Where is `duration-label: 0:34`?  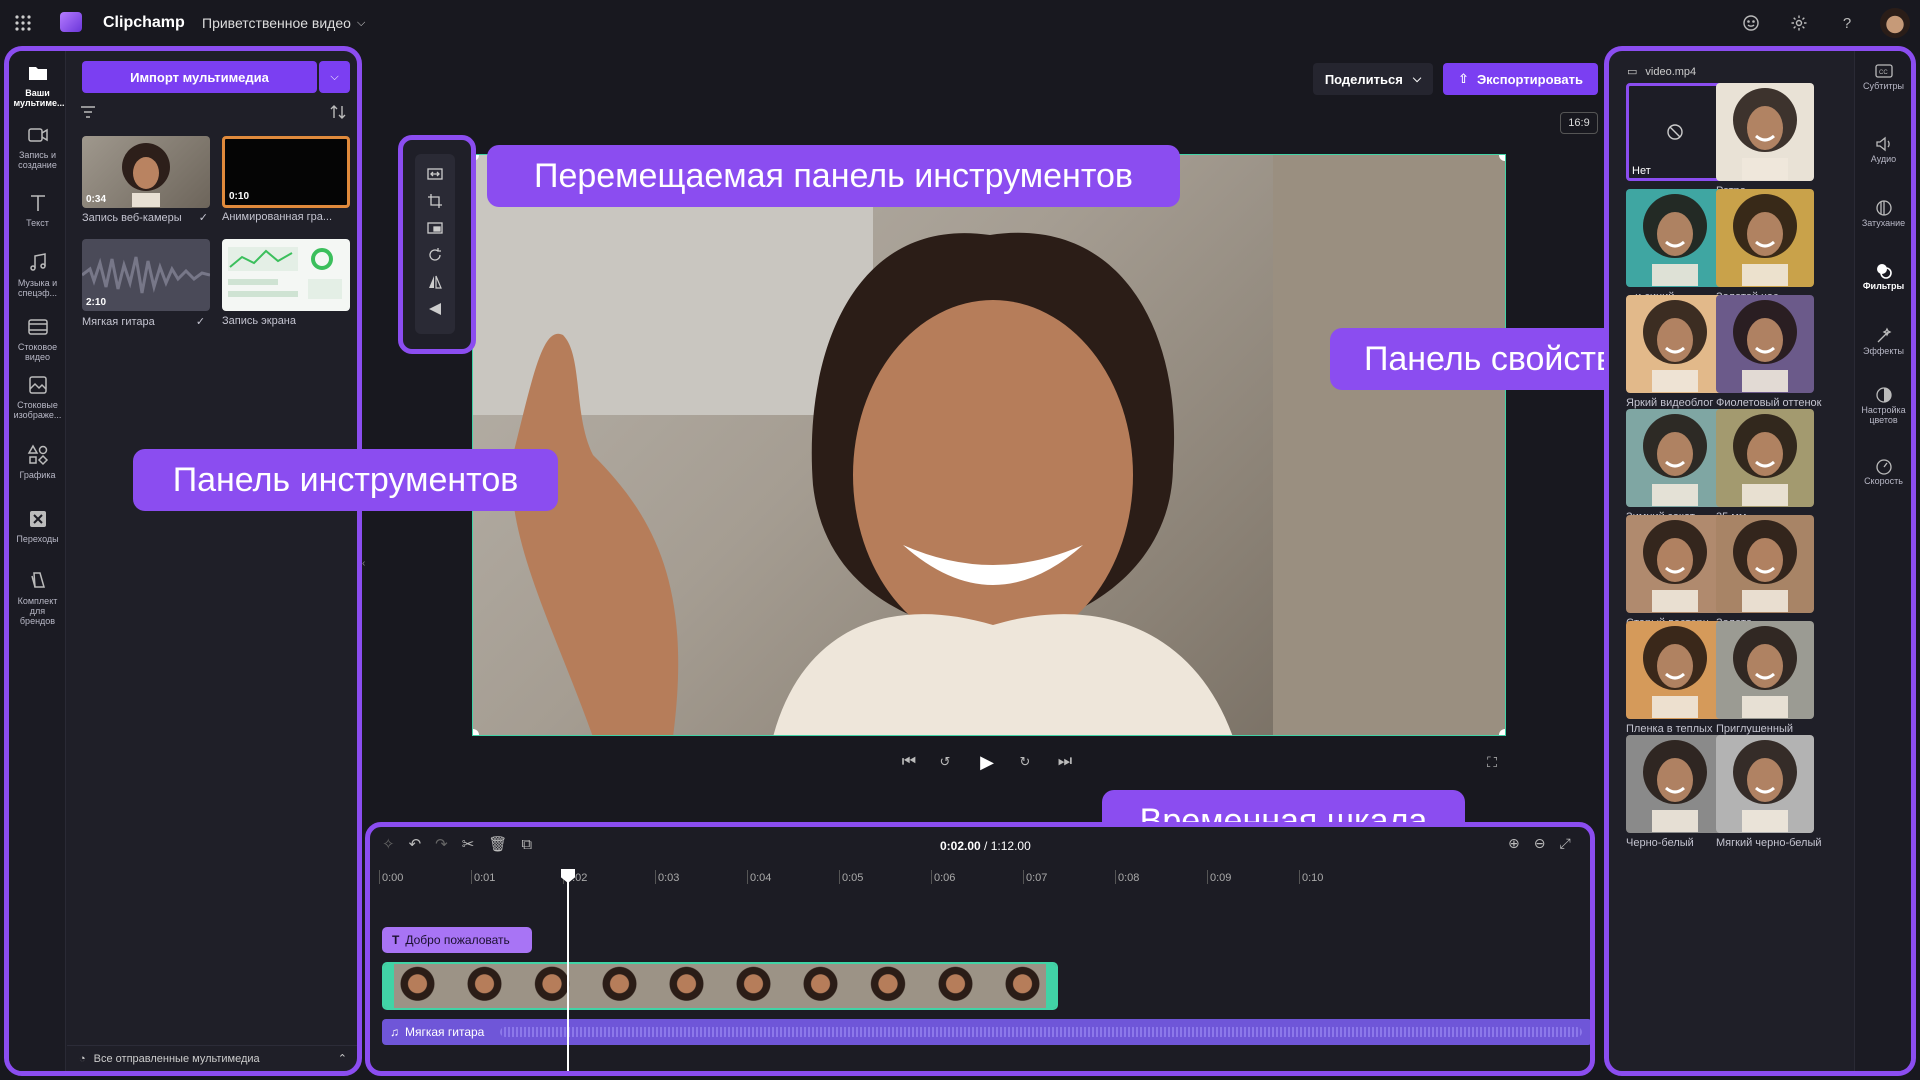 duration-label: 0:34 is located at coordinates (96, 199).